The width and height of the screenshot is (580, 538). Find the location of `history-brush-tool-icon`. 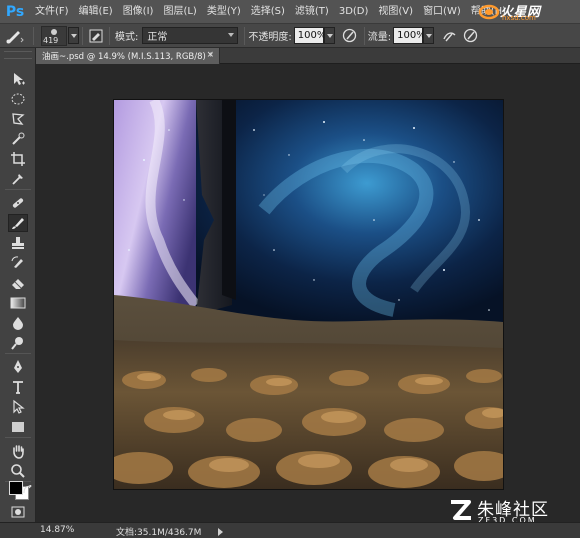

history-brush-tool-icon is located at coordinates (18, 263).